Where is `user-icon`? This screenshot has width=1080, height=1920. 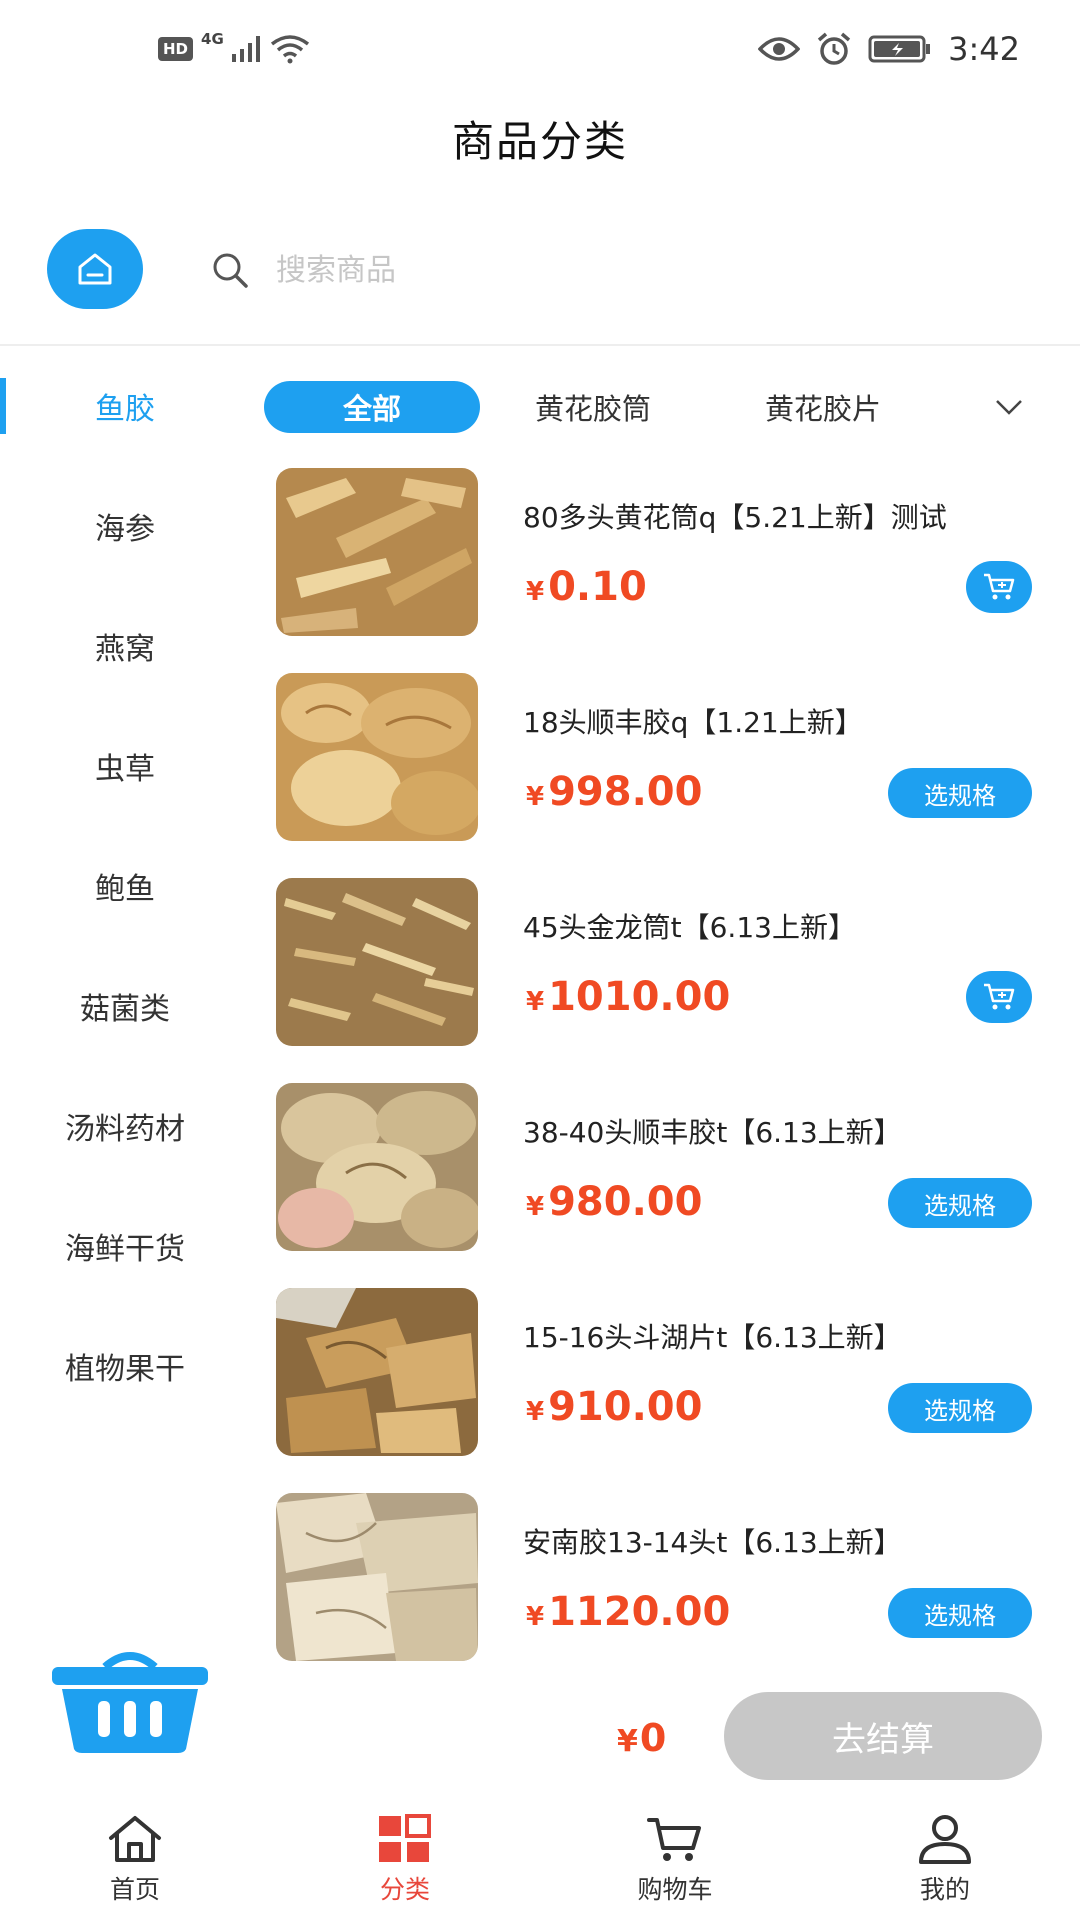 user-icon is located at coordinates (945, 1839).